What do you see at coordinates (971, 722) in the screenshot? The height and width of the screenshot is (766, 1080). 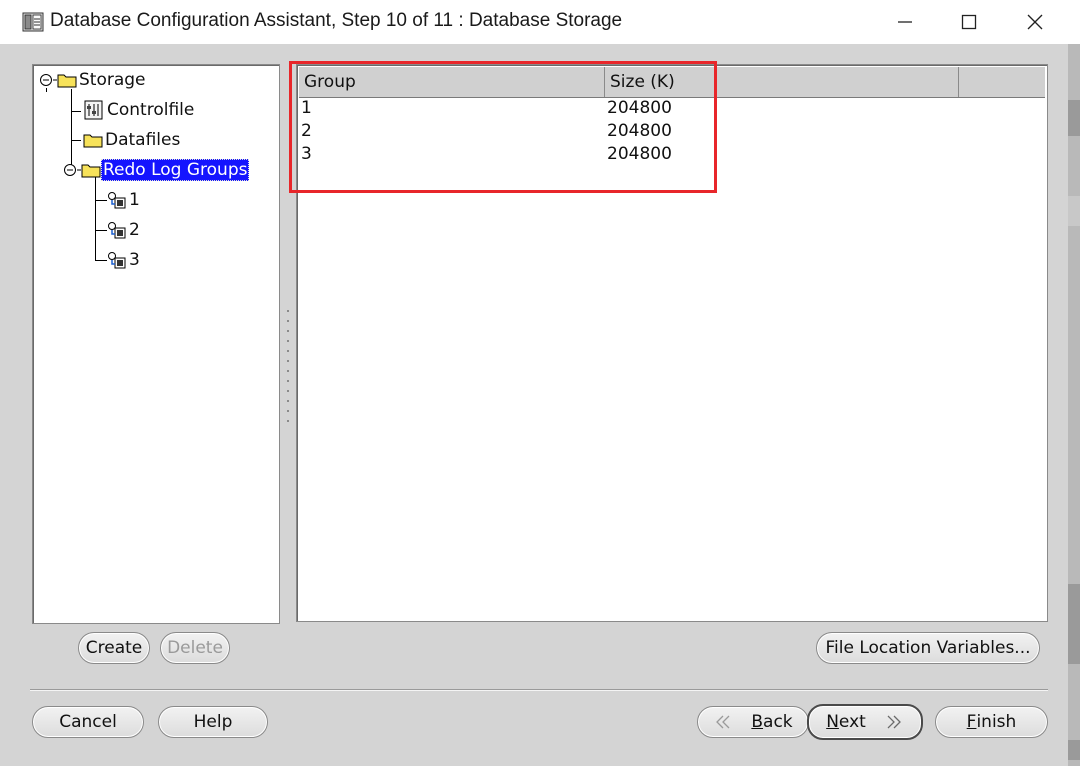 I see `finish-label-mnemonic: F` at bounding box center [971, 722].